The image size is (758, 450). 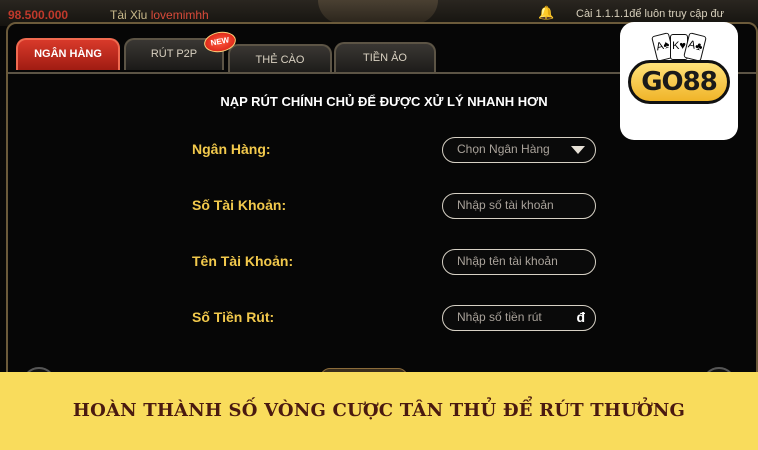 I want to click on balance-text: 98.500.000, so click(x=38, y=15).